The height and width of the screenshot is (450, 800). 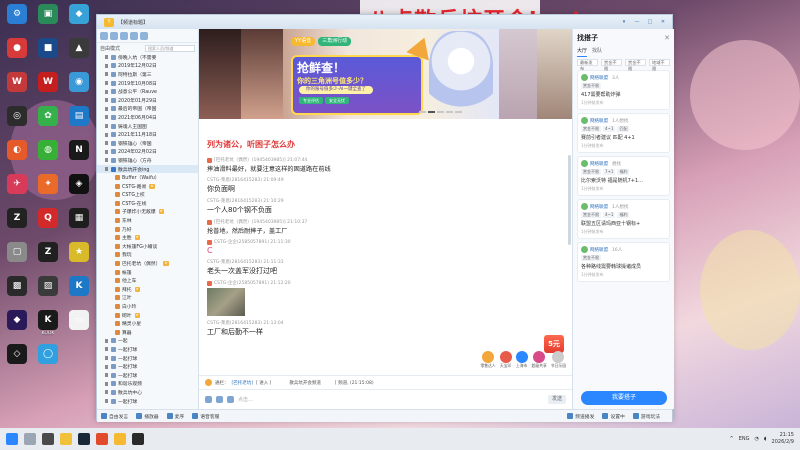 What do you see at coordinates (539, 360) in the screenshot?
I see `gift-item: 超级共享` at bounding box center [539, 360].